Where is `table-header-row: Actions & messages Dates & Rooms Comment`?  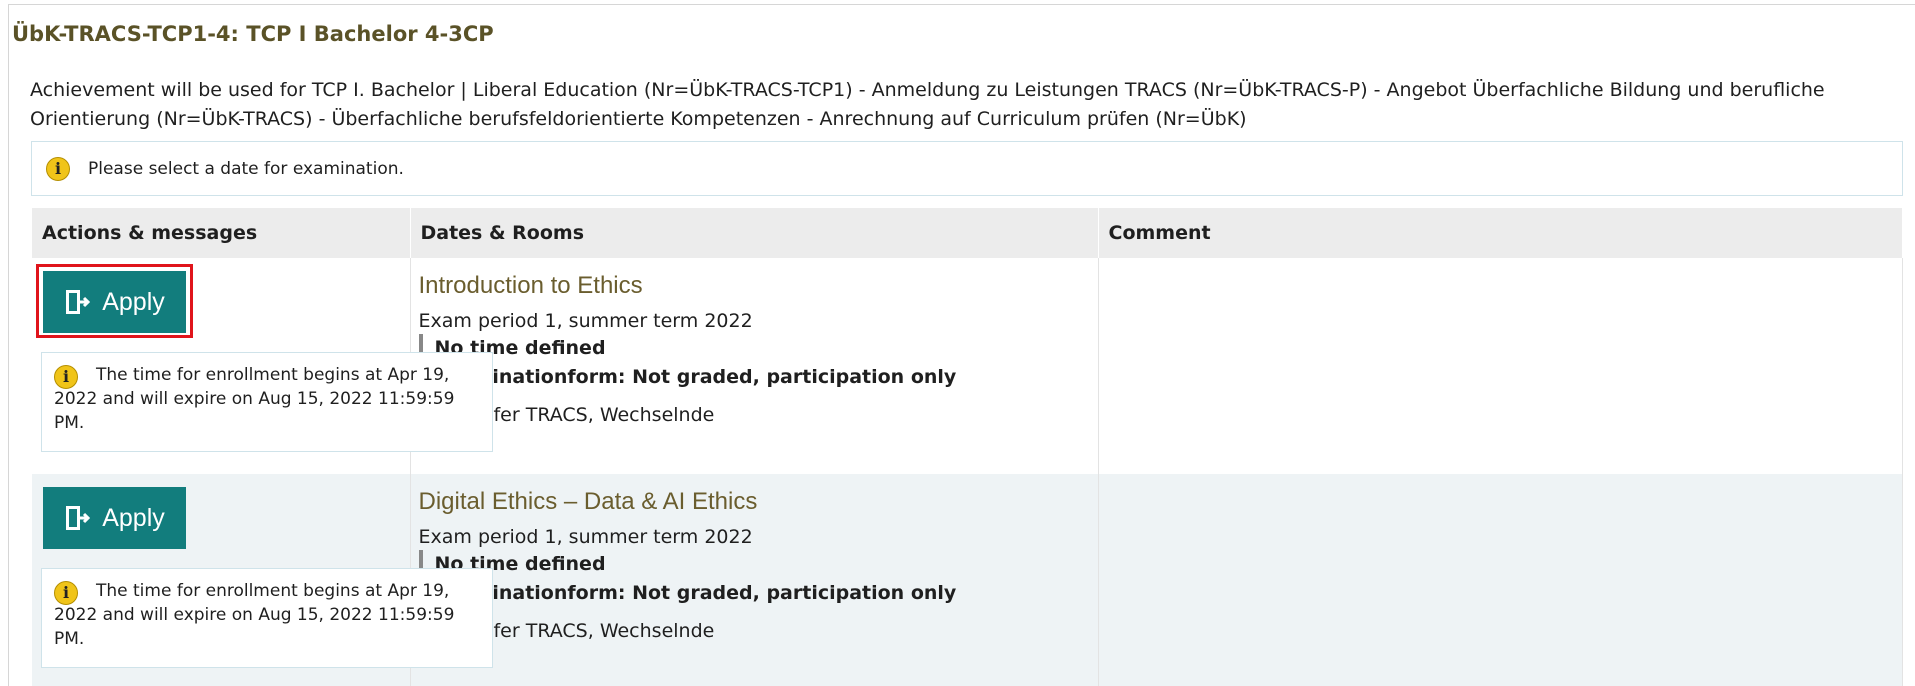
table-header-row: Actions & messages Dates & Rooms Comment is located at coordinates (967, 233).